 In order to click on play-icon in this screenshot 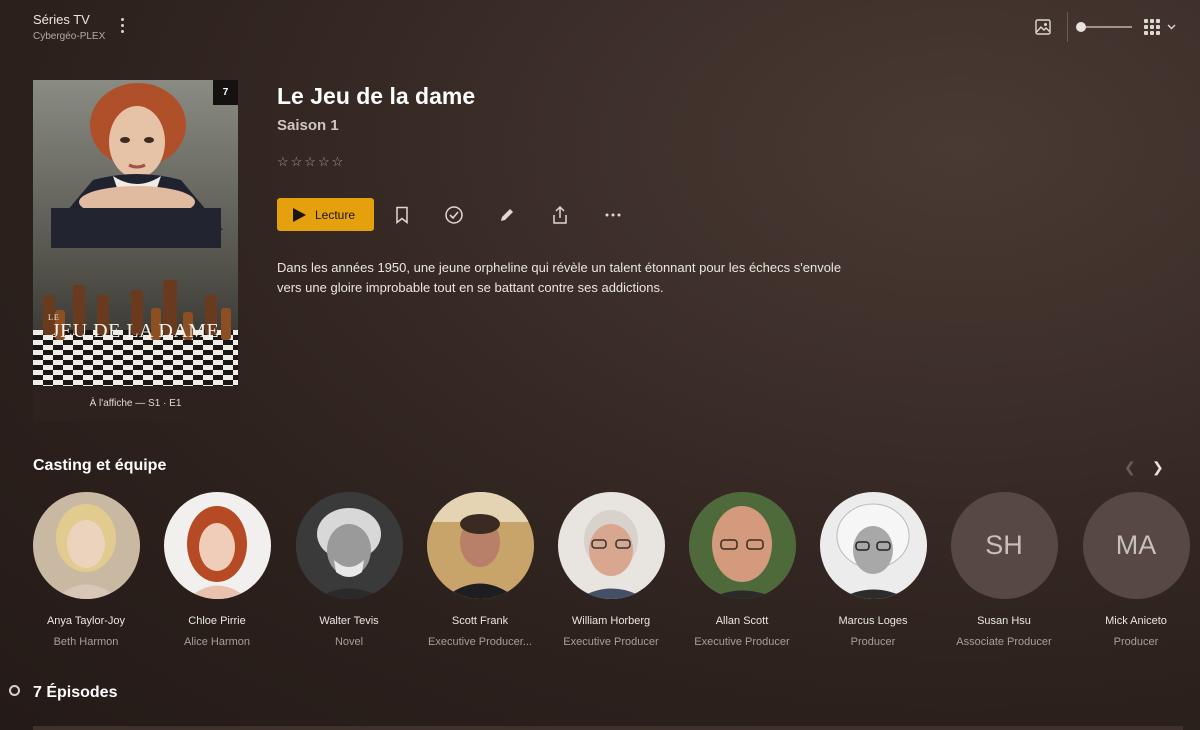, I will do `click(299, 214)`.